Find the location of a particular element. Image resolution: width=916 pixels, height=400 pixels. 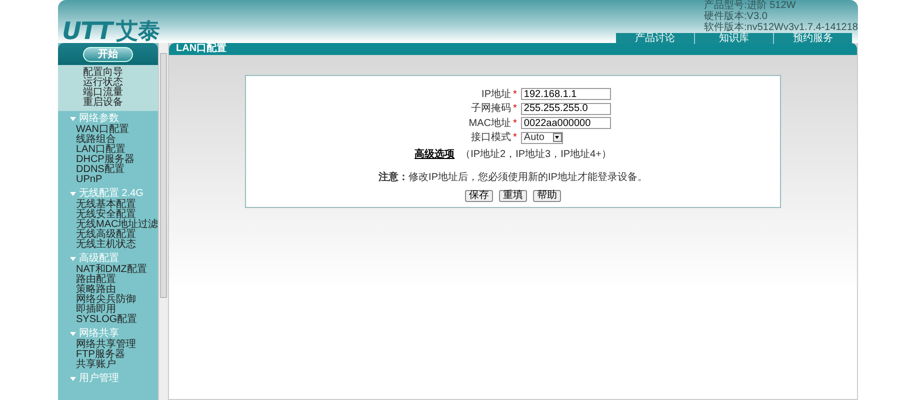

advanced-options-link: 高级选项 is located at coordinates (434, 154).